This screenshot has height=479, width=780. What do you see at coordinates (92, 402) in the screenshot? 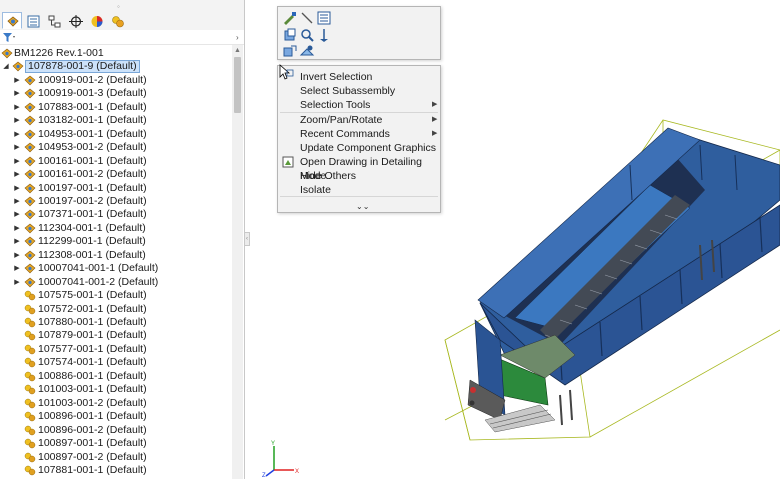
I see `tree-item-label: 101003-001-2 (Default)` at bounding box center [92, 402].